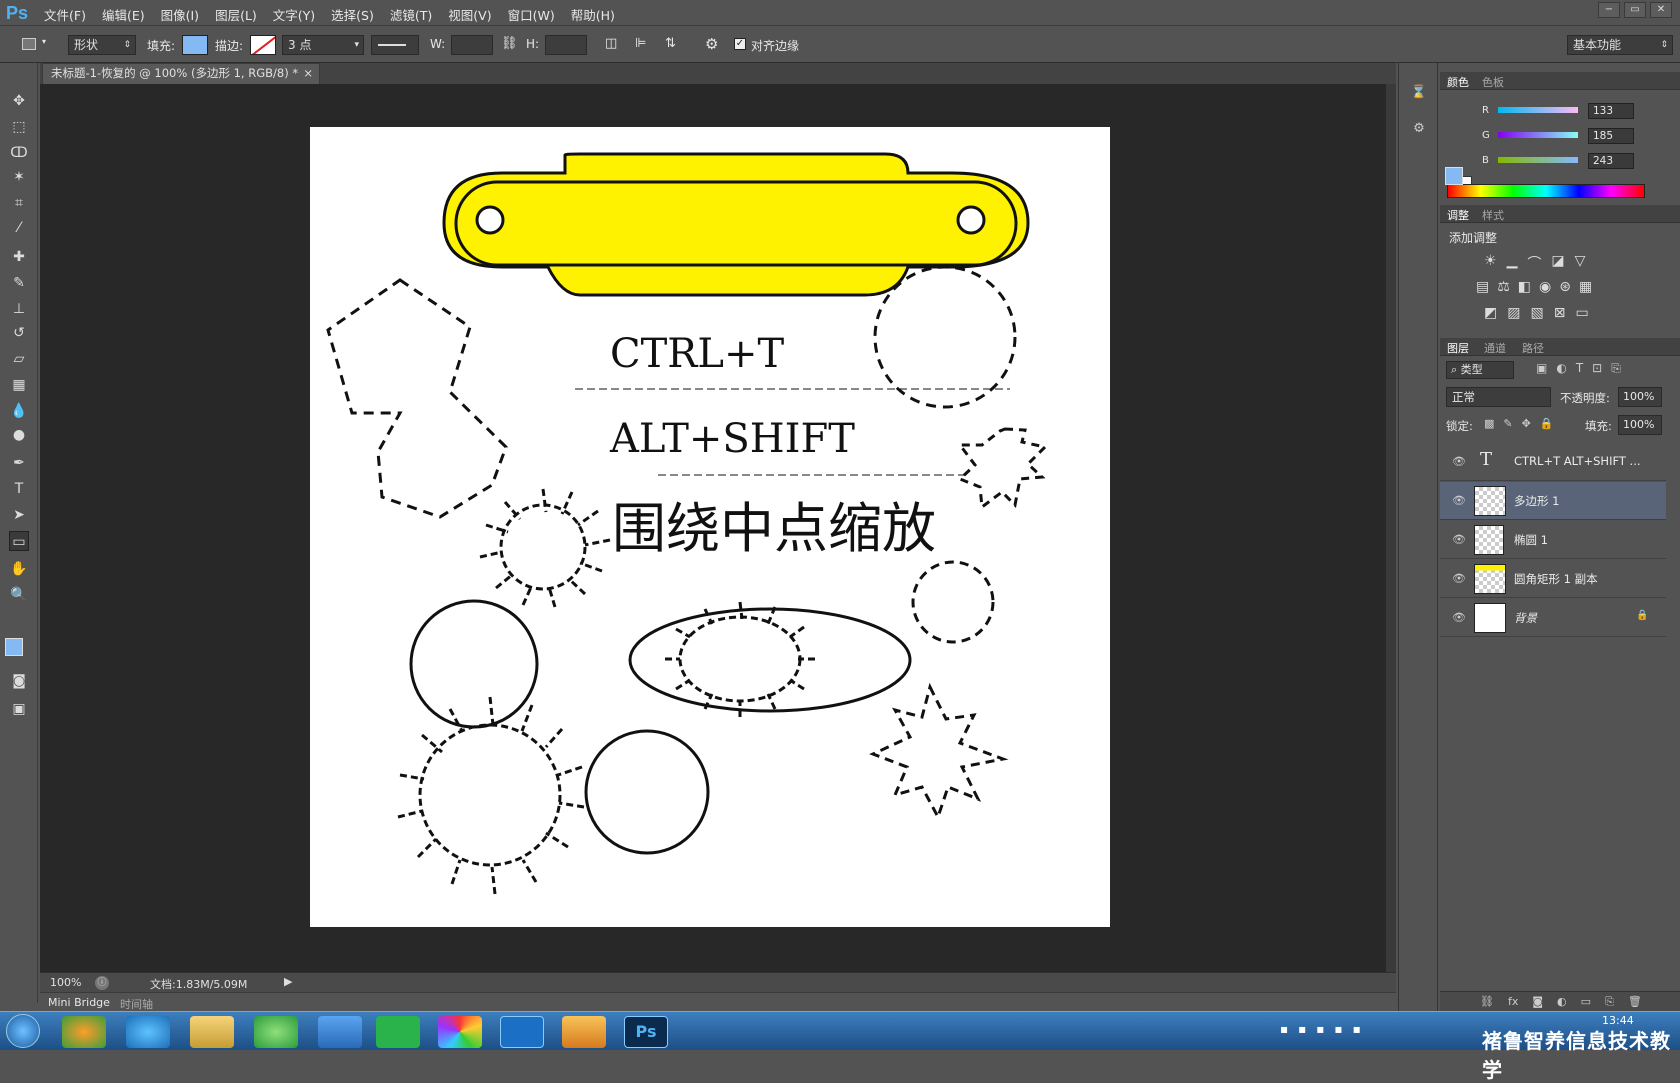 This screenshot has height=1083, width=1680. What do you see at coordinates (1553, 618) in the screenshot?
I see `layer-row-background: 👁 背景 🔒` at bounding box center [1553, 618].